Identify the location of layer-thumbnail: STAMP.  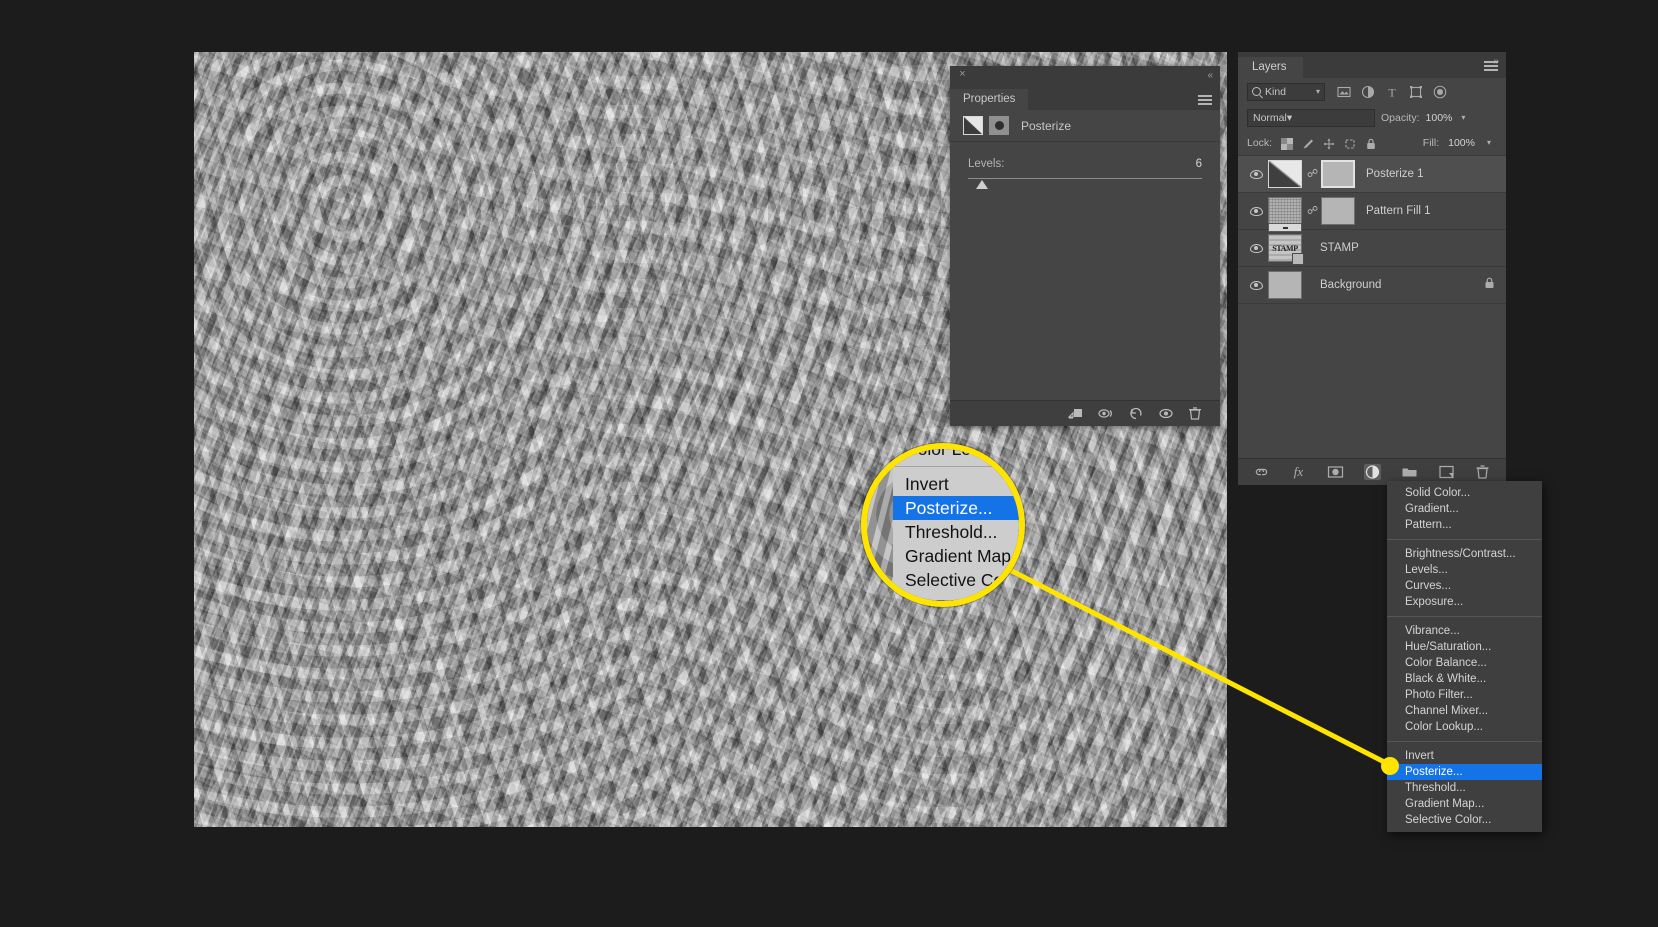
(1286, 249).